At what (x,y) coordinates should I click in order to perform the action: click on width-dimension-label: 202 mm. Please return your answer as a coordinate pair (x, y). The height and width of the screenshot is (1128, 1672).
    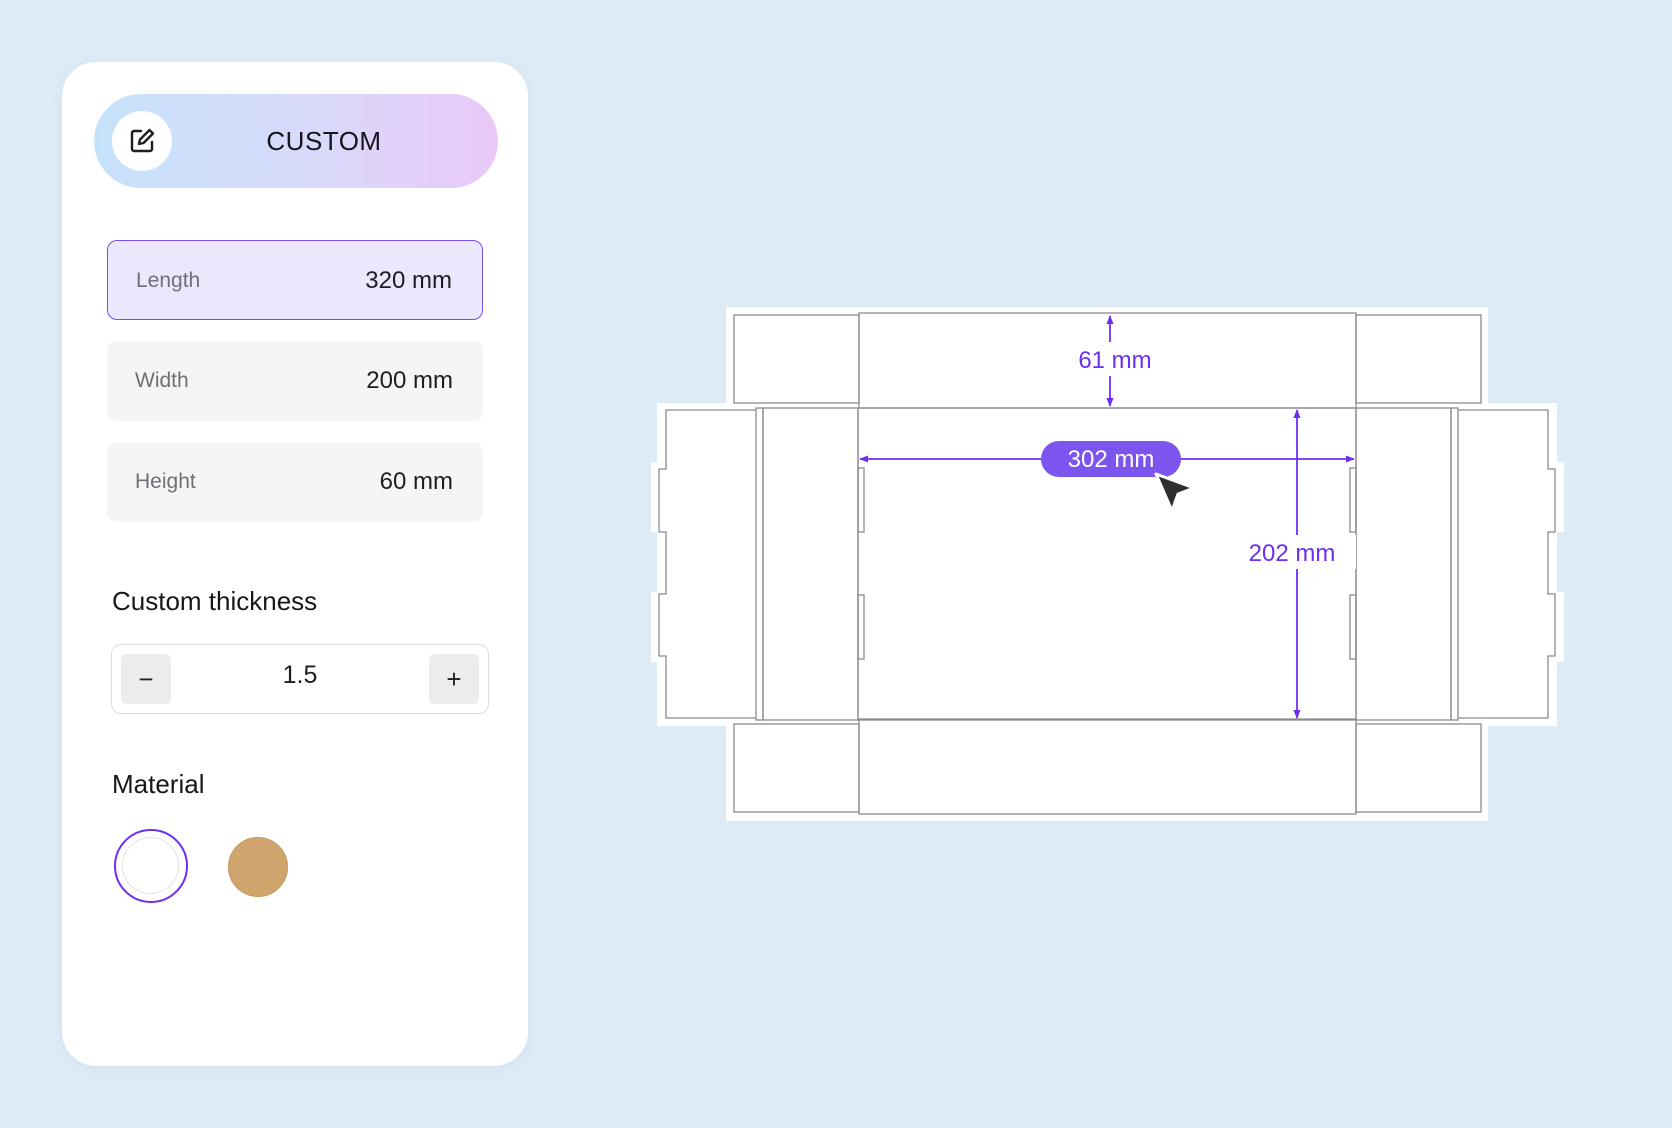
    Looking at the image, I should click on (1292, 553).